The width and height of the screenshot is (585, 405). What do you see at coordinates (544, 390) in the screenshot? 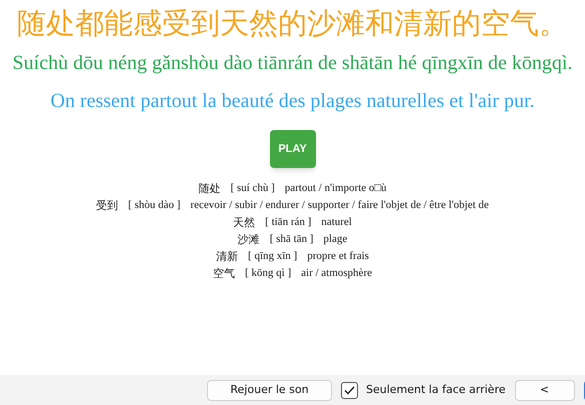
I see `previous-button: <` at bounding box center [544, 390].